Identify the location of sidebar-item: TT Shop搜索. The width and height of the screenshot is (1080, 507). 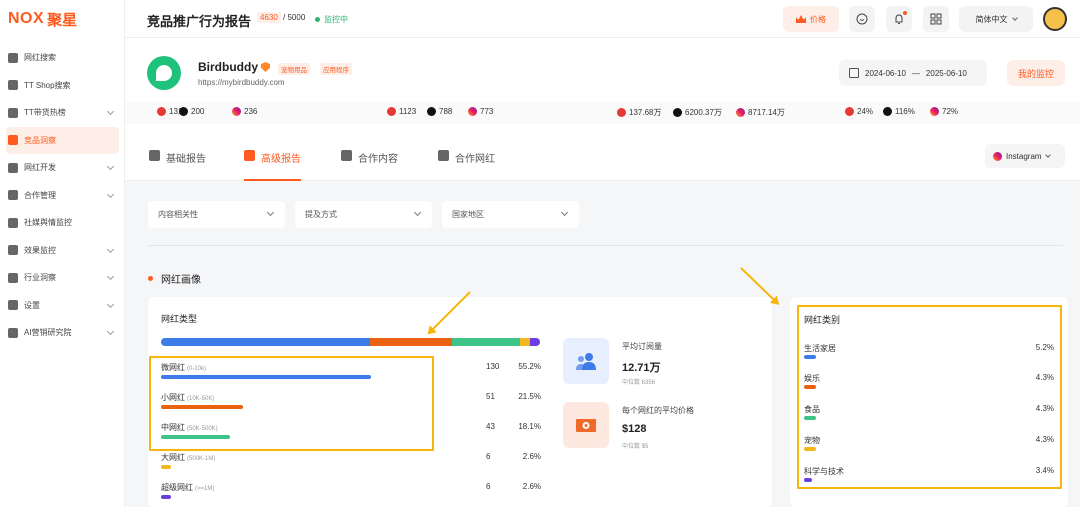
(62, 86).